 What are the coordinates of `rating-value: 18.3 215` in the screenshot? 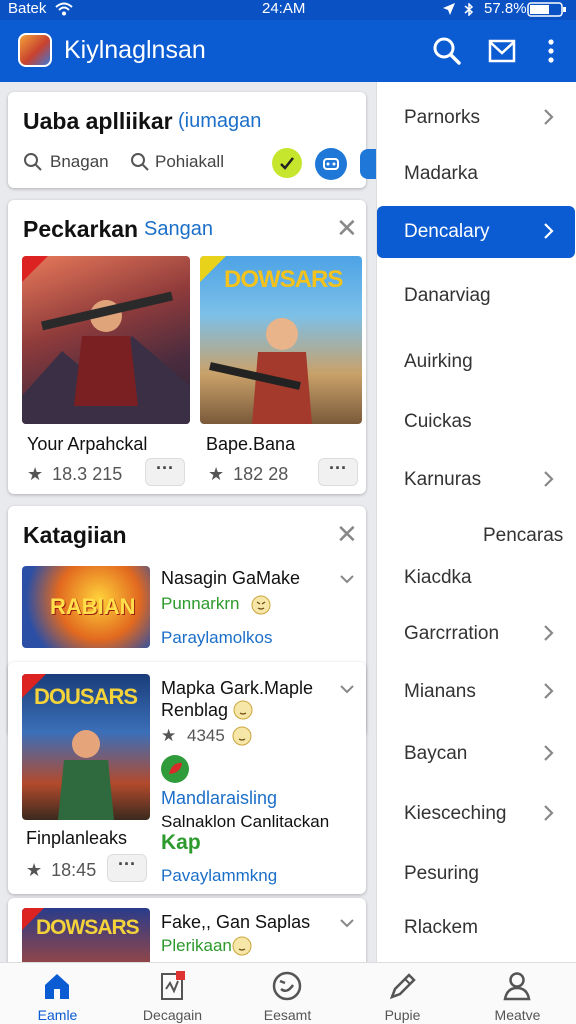 It's located at (87, 474).